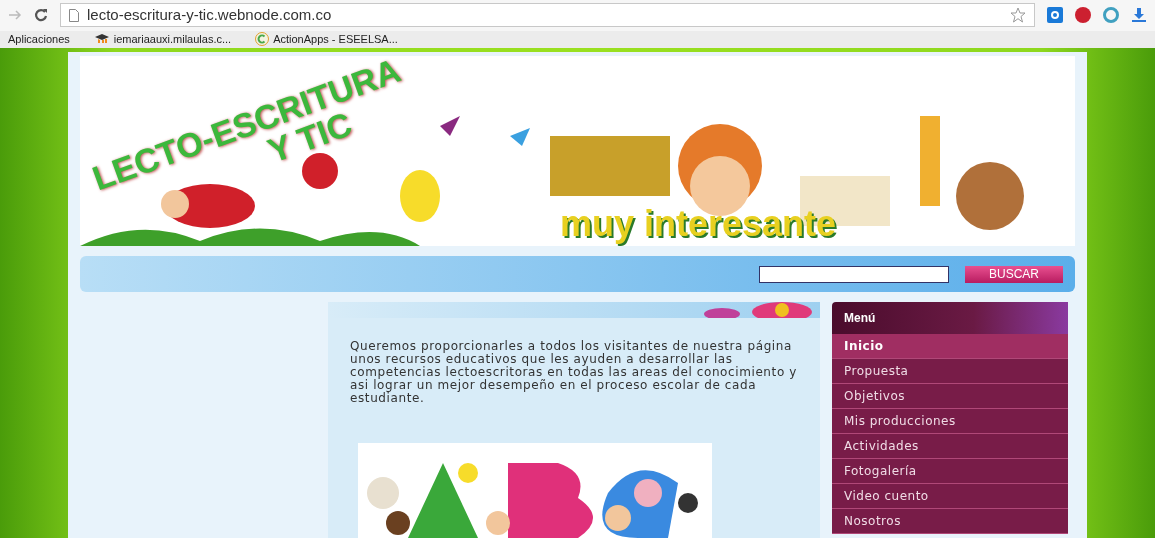  What do you see at coordinates (1018, 15) in the screenshot?
I see `star-icon` at bounding box center [1018, 15].